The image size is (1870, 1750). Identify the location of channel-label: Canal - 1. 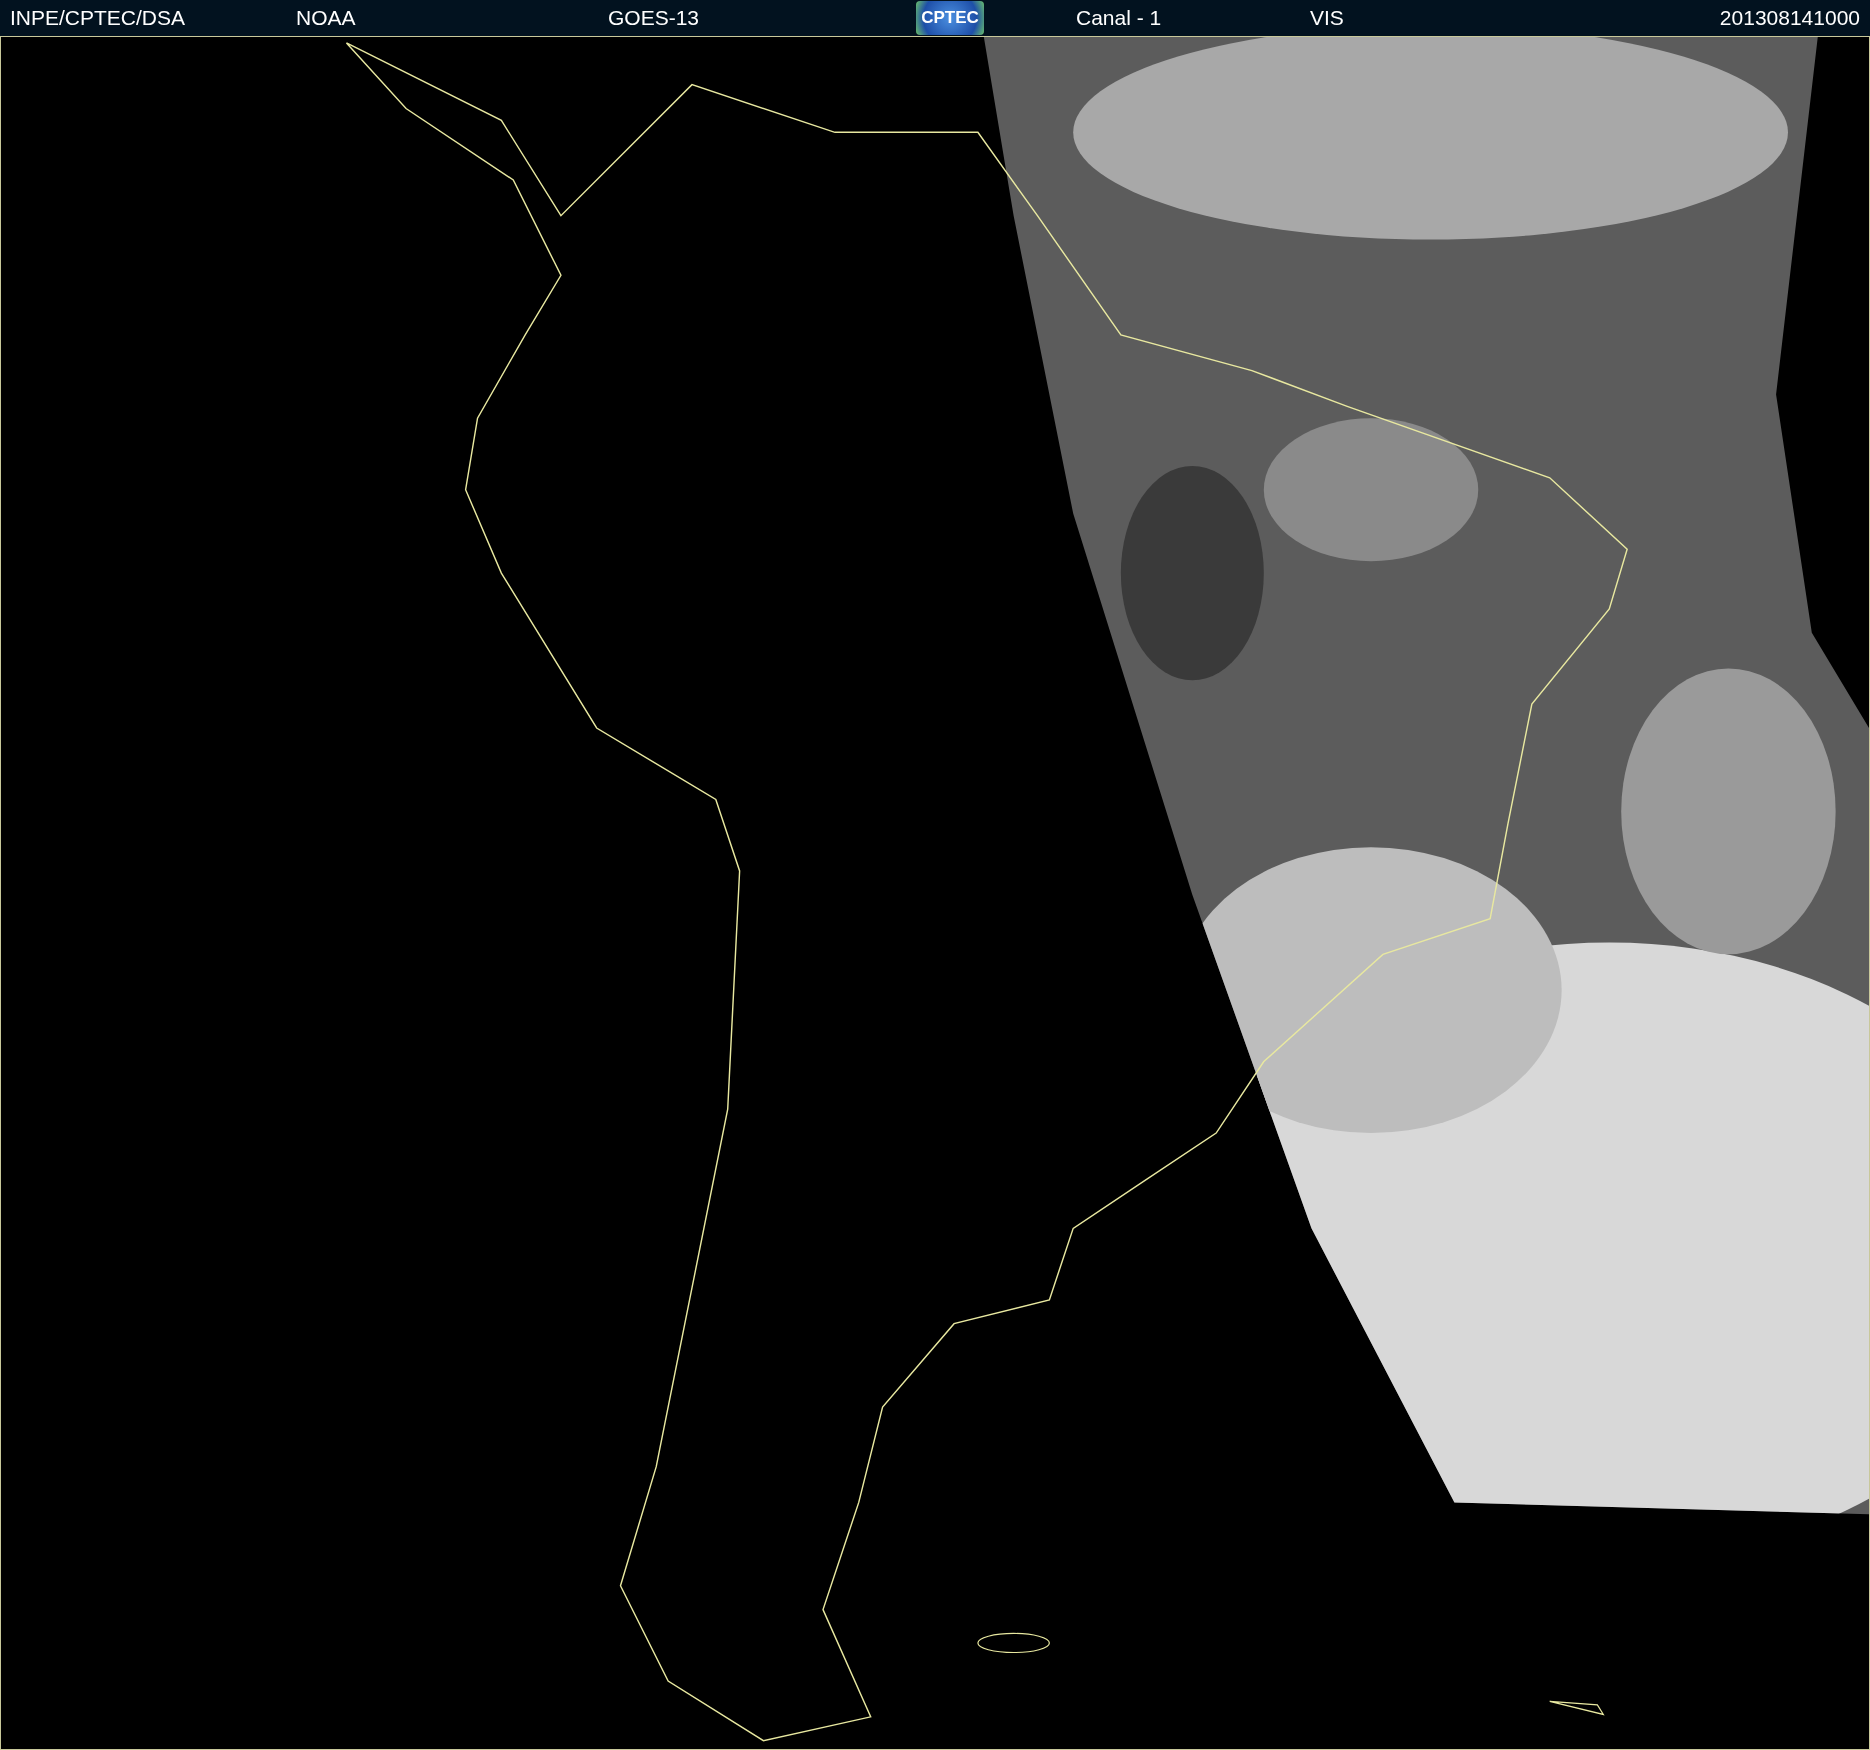
(1118, 18).